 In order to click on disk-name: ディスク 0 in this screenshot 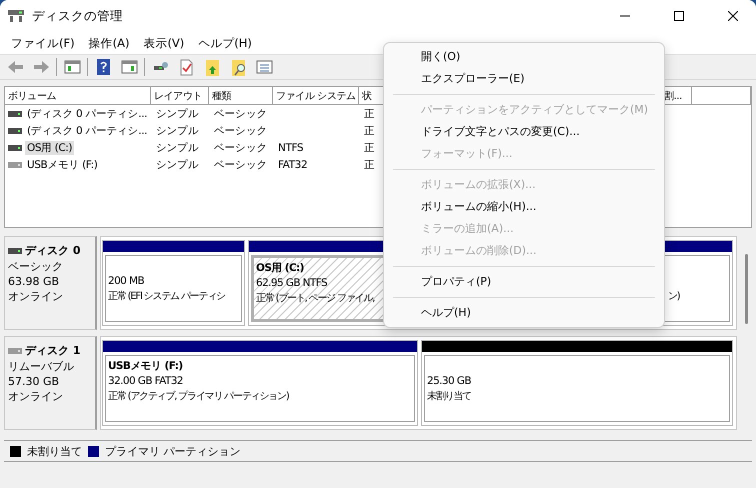, I will do `click(52, 250)`.